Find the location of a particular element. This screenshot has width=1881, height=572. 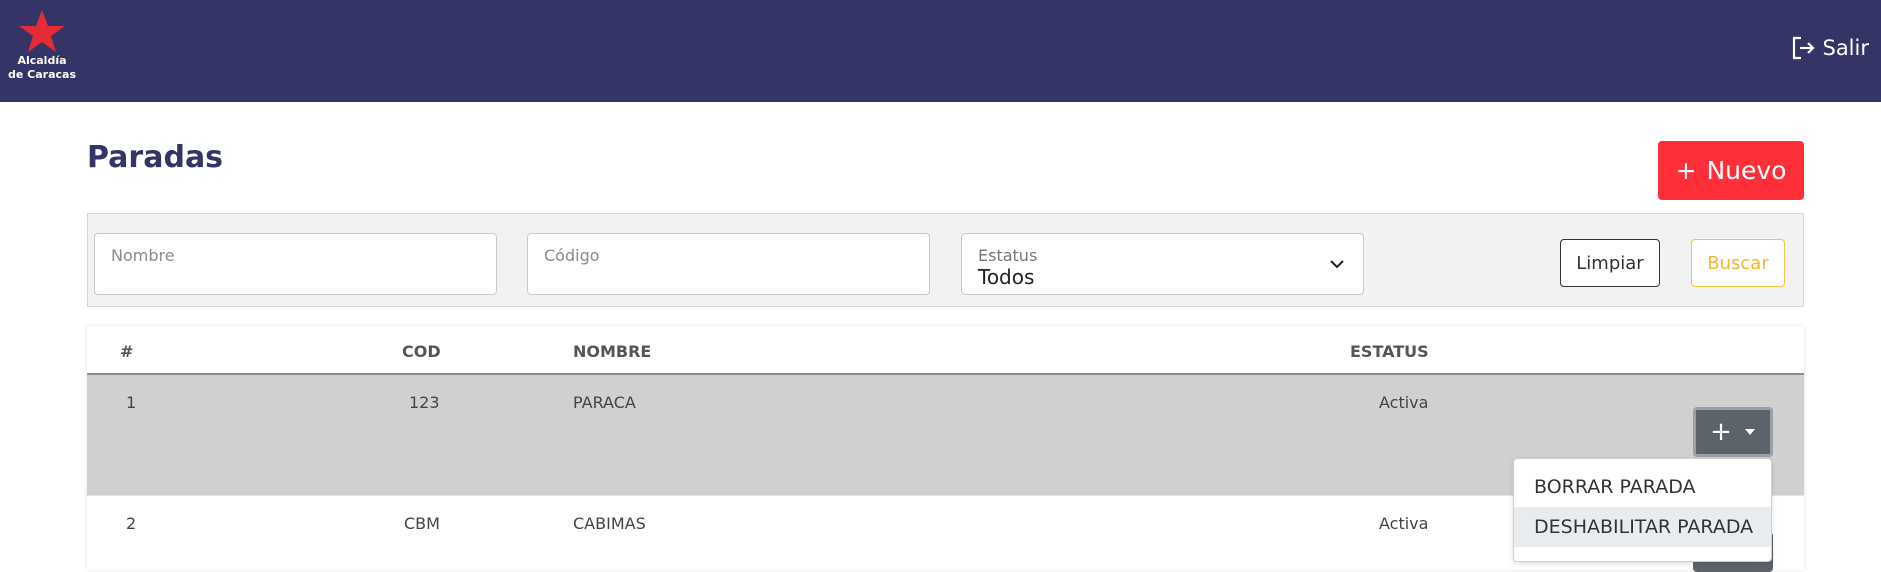

logo-line-2: de Caracas is located at coordinates (42, 74).